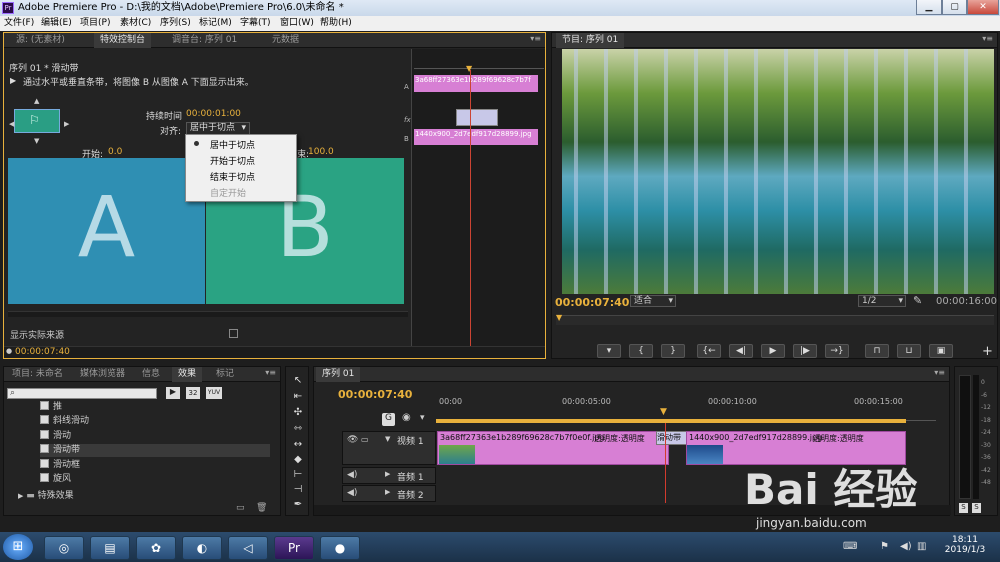 The width and height of the screenshot is (1000, 562). I want to click on mini-clip-b: 1440x900_2d7edf917d28899.jpg, so click(476, 137).